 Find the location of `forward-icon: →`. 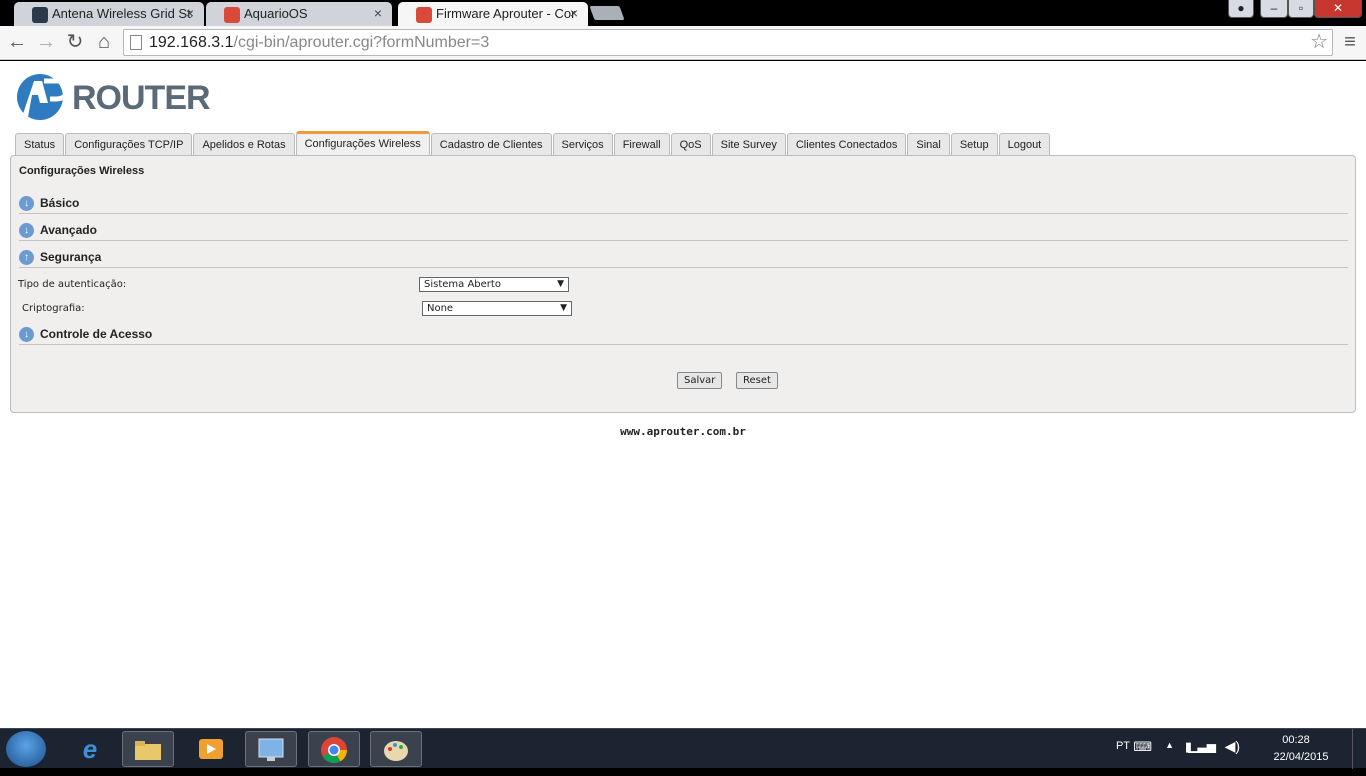

forward-icon: → is located at coordinates (46, 42).